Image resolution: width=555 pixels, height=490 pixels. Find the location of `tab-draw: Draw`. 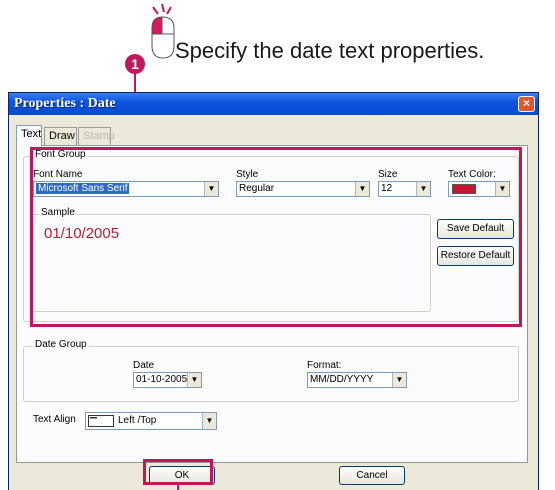

tab-draw: Draw is located at coordinates (60, 136).